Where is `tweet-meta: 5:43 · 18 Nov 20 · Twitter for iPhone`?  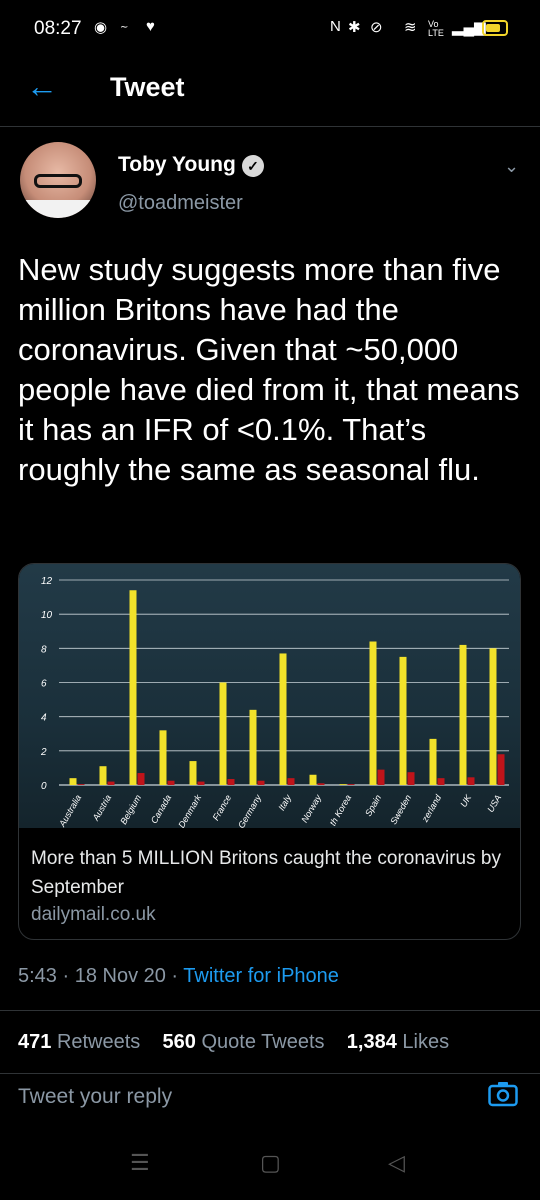
tweet-meta: 5:43 · 18 Nov 20 · Twitter for iPhone is located at coordinates (178, 976).